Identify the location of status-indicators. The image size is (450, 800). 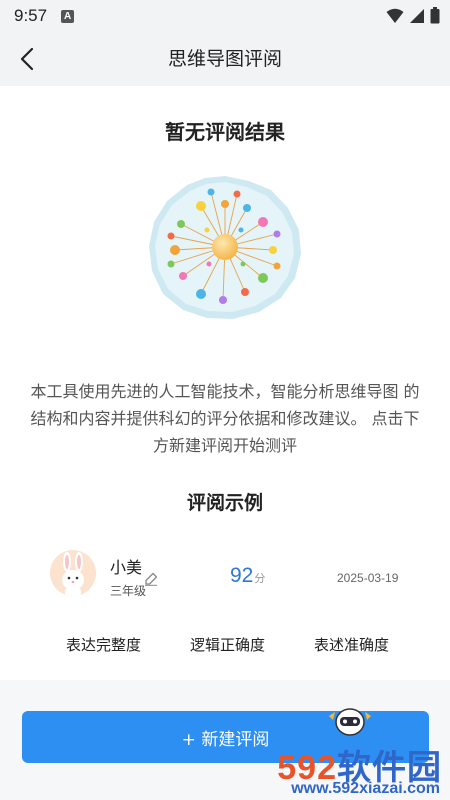
(413, 15).